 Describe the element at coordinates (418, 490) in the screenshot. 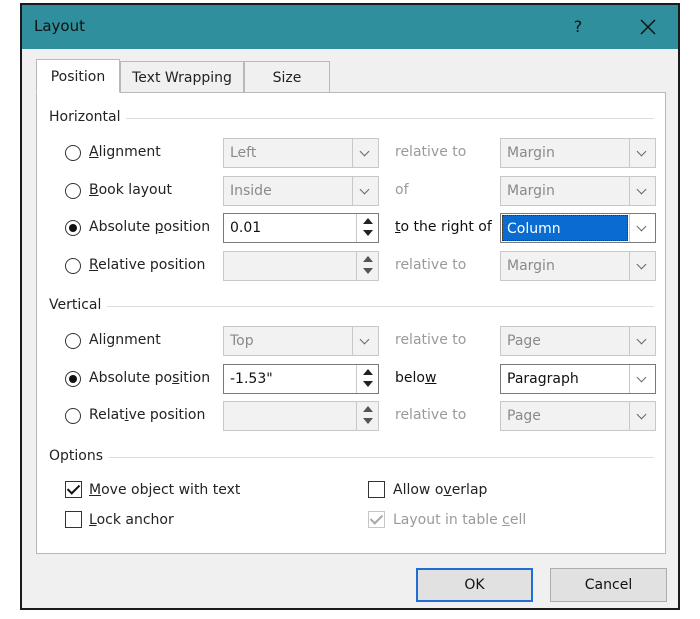

I see `allow-overlap-text-pre: Allow o` at that location.